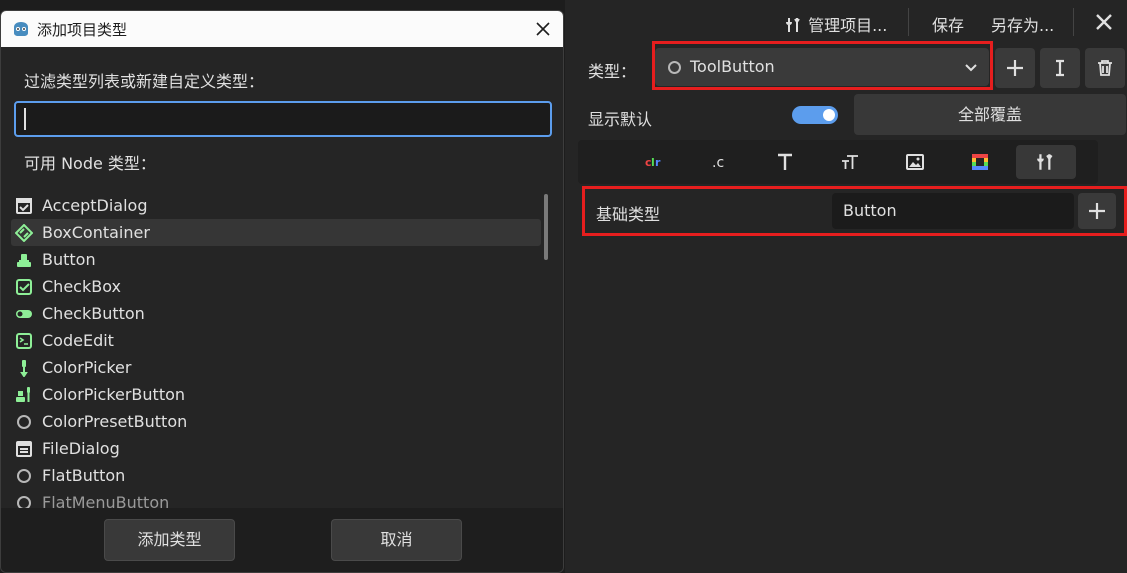 The image size is (1127, 573). What do you see at coordinates (546, 350) in the screenshot?
I see `list-scrollbar` at bounding box center [546, 350].